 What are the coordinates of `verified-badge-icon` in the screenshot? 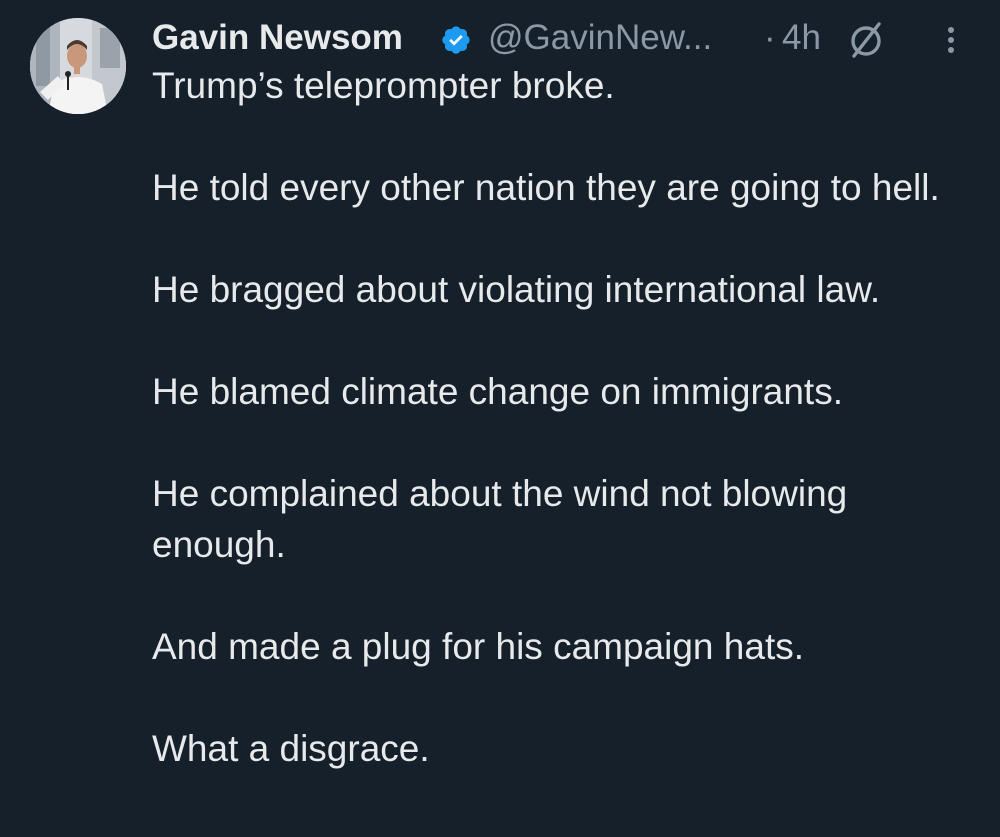 It's located at (456, 40).